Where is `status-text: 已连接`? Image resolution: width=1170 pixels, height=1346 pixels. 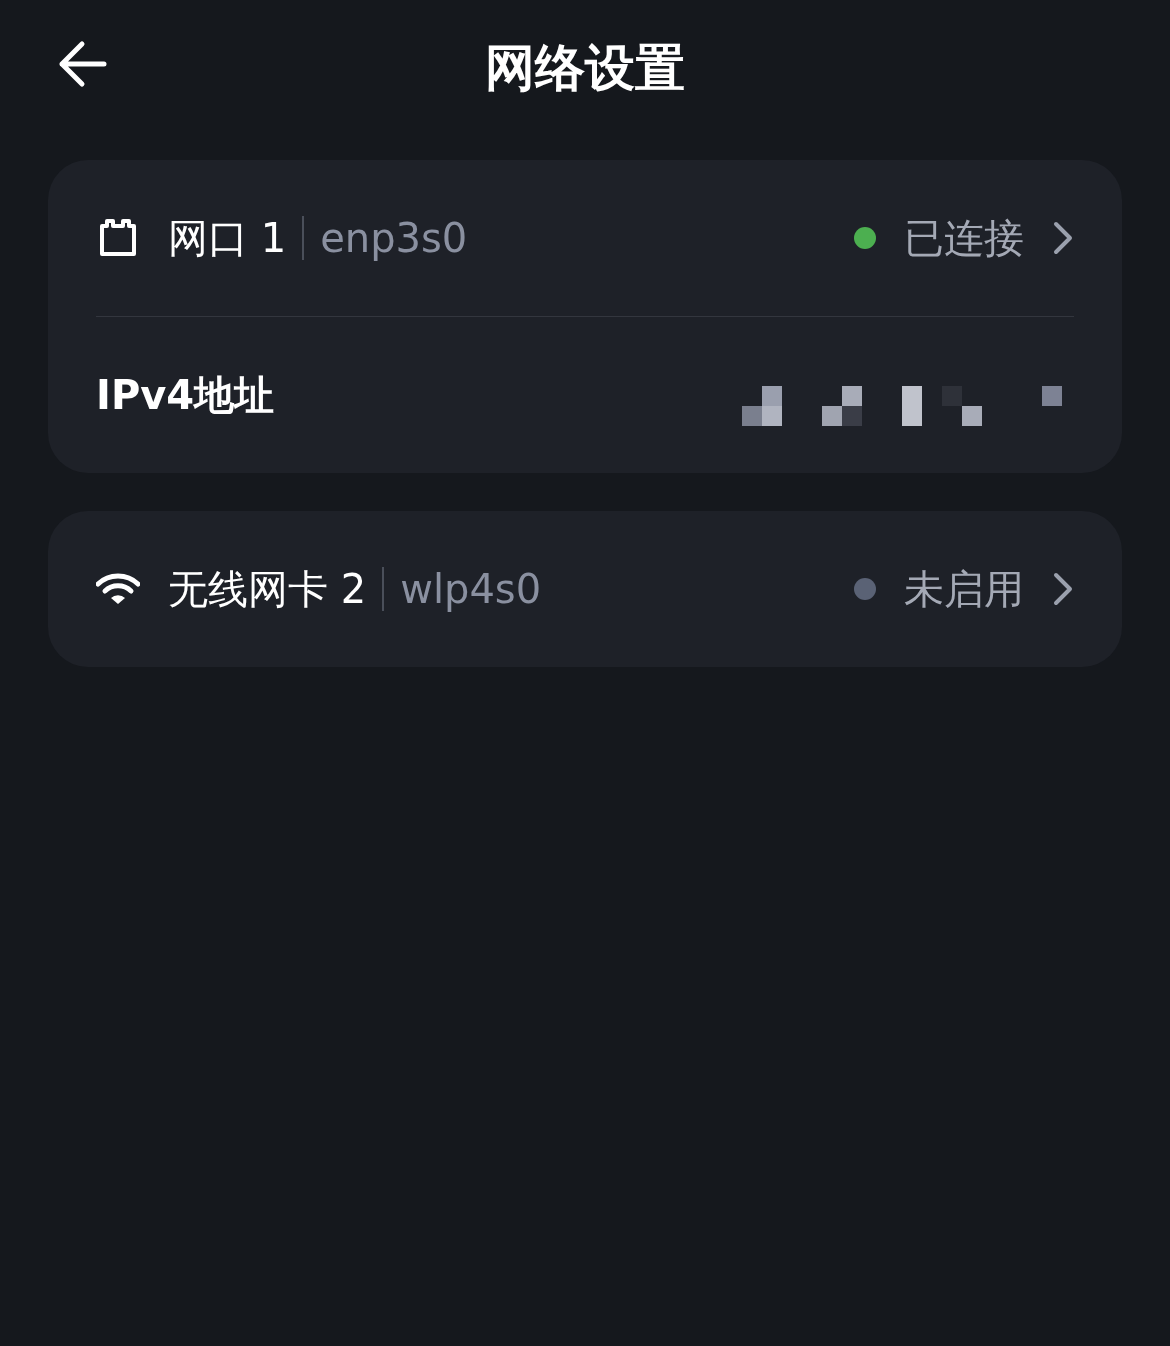 status-text: 已连接 is located at coordinates (964, 238).